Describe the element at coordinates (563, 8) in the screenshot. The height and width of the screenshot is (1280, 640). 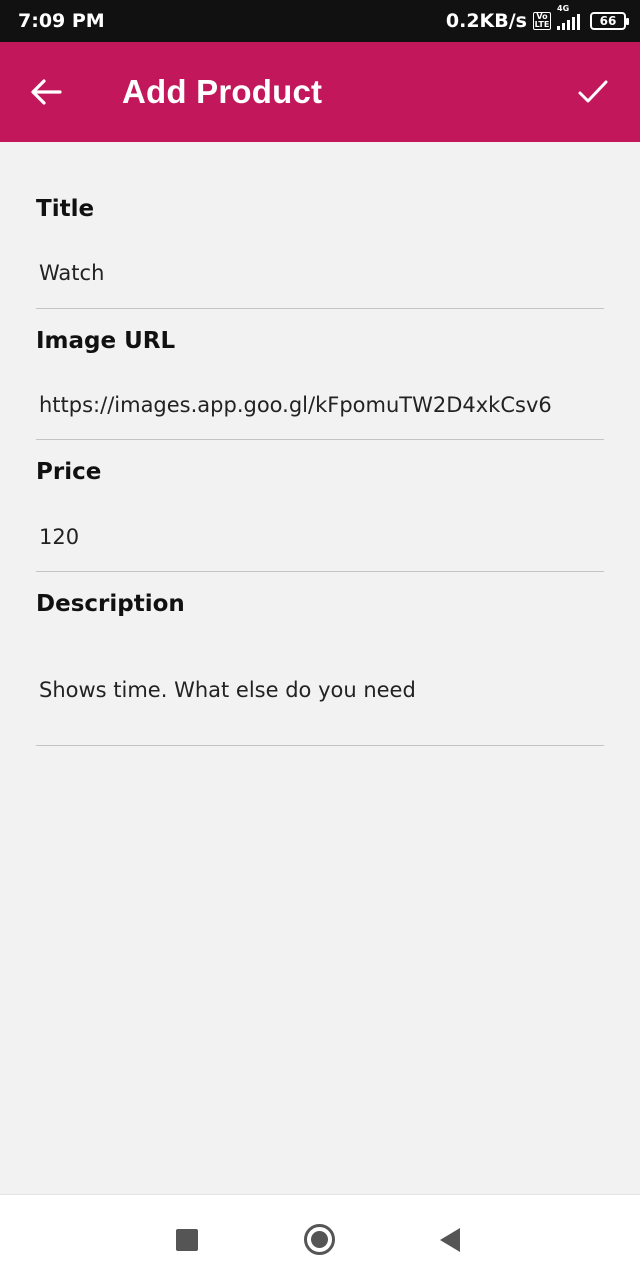
I see `network-type: 4G` at that location.